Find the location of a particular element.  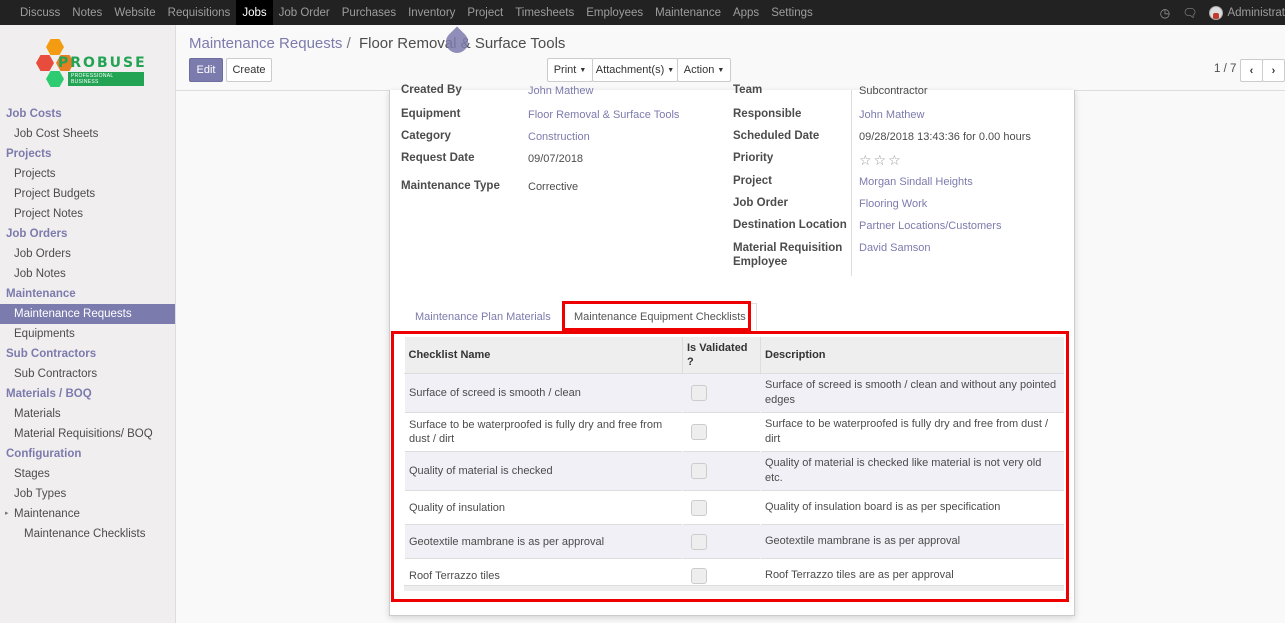

top-menu-maintenance: Maintenance is located at coordinates (688, 12).